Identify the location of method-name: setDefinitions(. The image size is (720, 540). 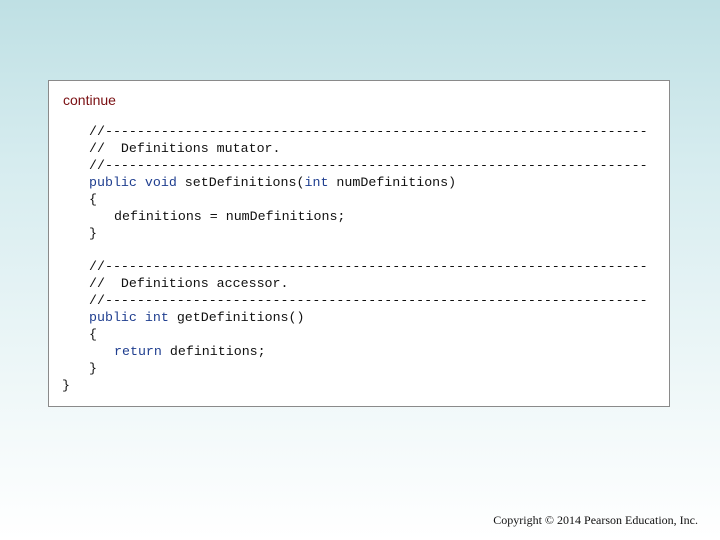
(244, 182).